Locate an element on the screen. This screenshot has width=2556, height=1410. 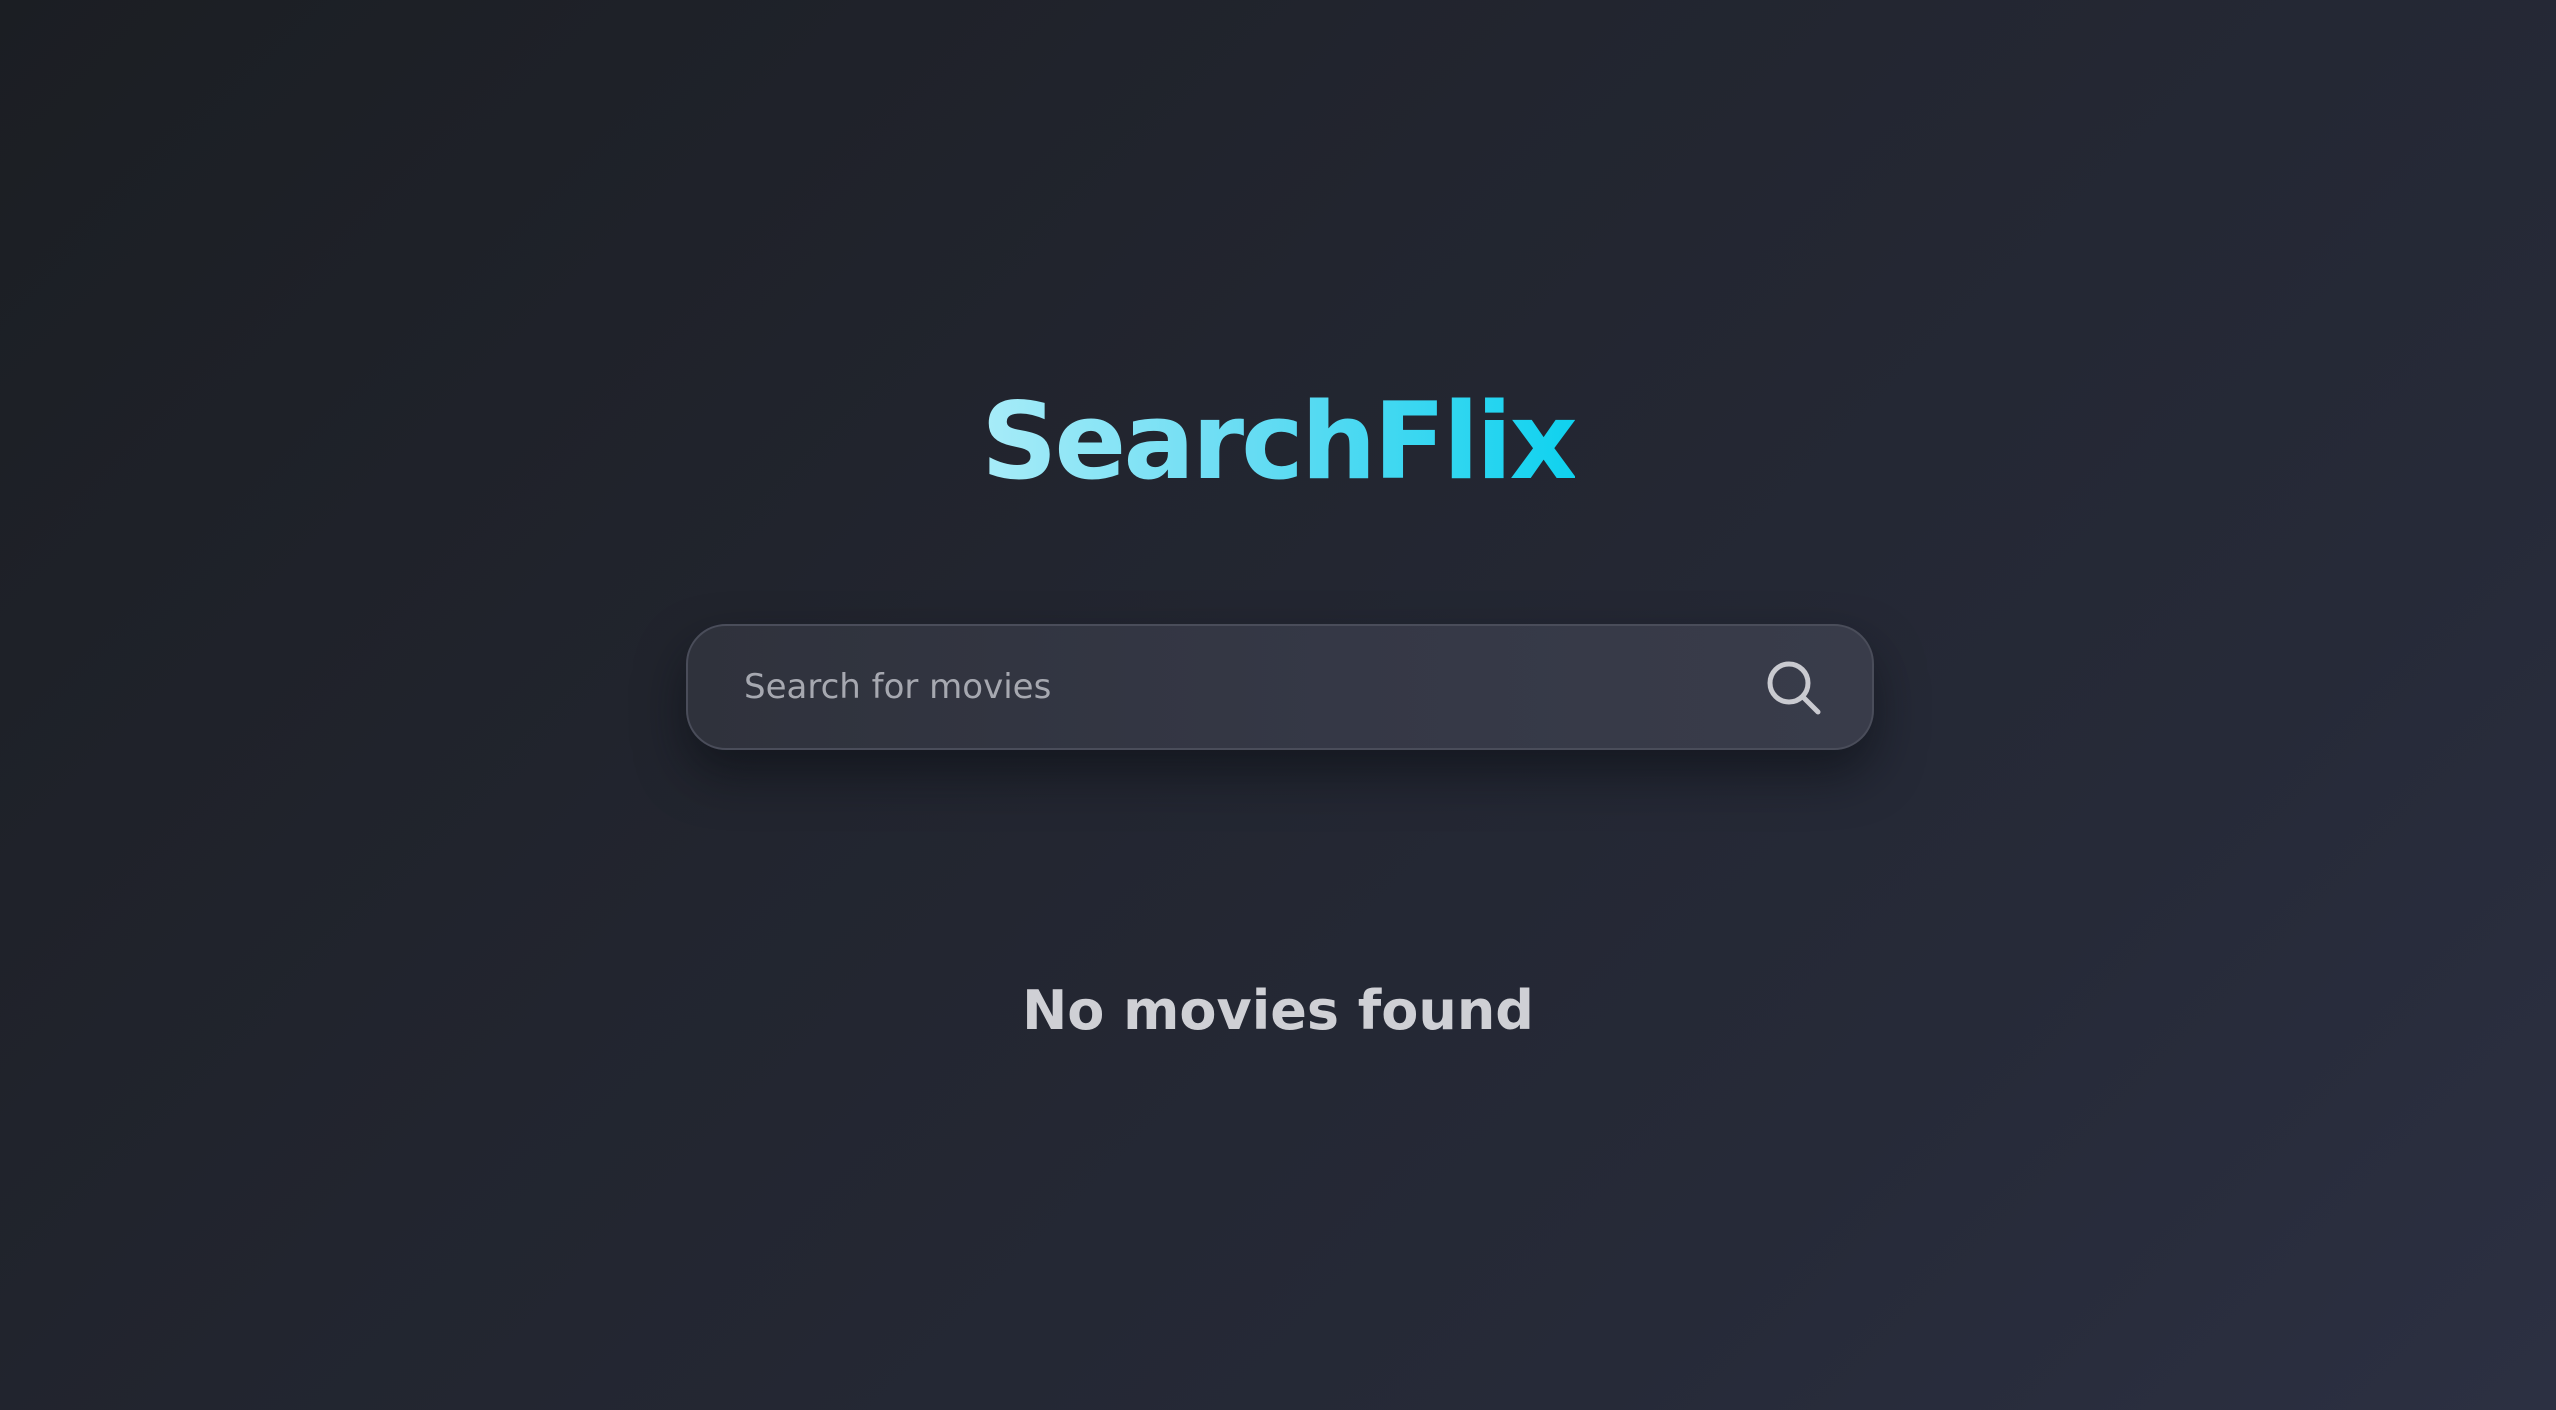
search-icon is located at coordinates (1795, 689).